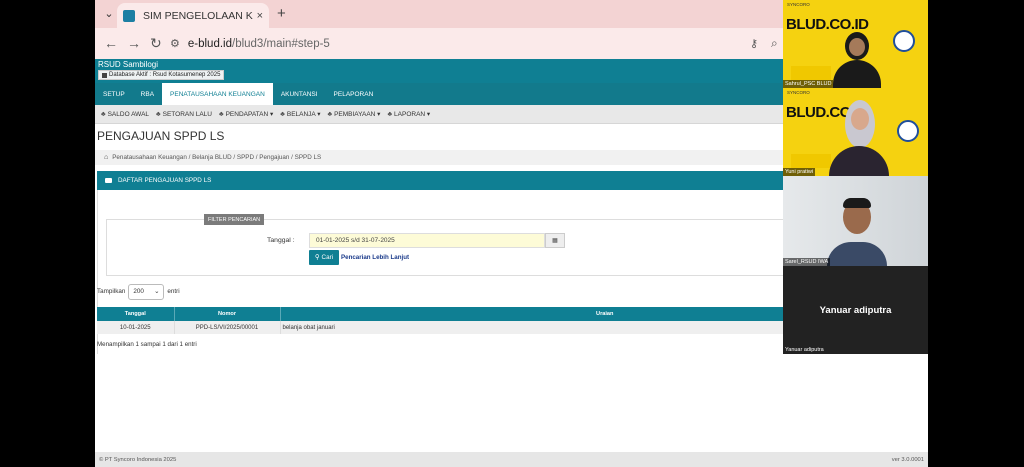 The height and width of the screenshot is (467, 1024). What do you see at coordinates (227, 327) in the screenshot?
I see `cell-nomor: PPD-LS/VI/2025/00001` at bounding box center [227, 327].